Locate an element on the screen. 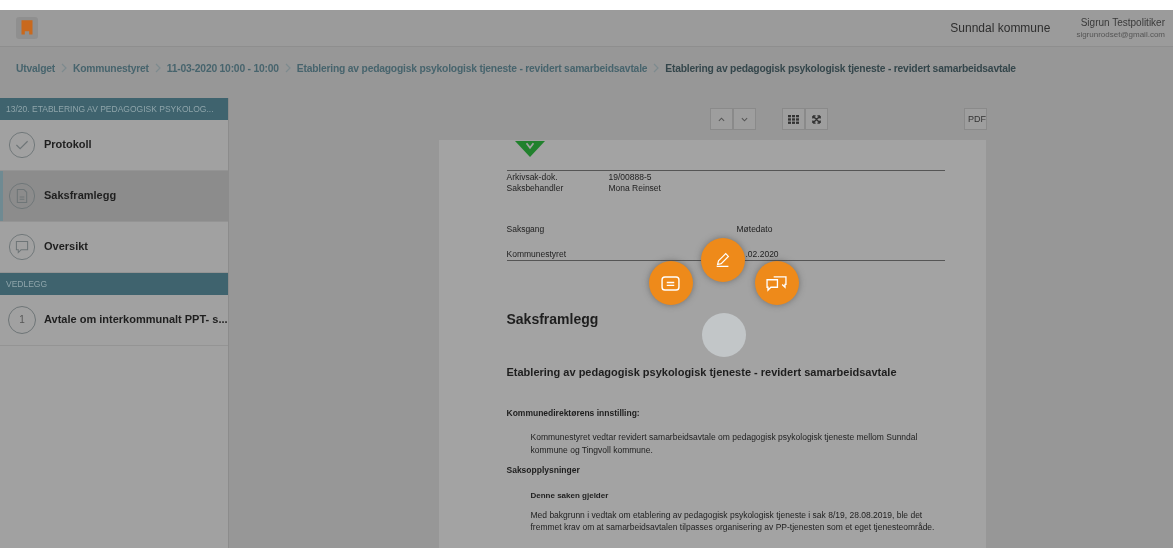 The width and height of the screenshot is (1173, 548). document-icon is located at coordinates (22, 196).